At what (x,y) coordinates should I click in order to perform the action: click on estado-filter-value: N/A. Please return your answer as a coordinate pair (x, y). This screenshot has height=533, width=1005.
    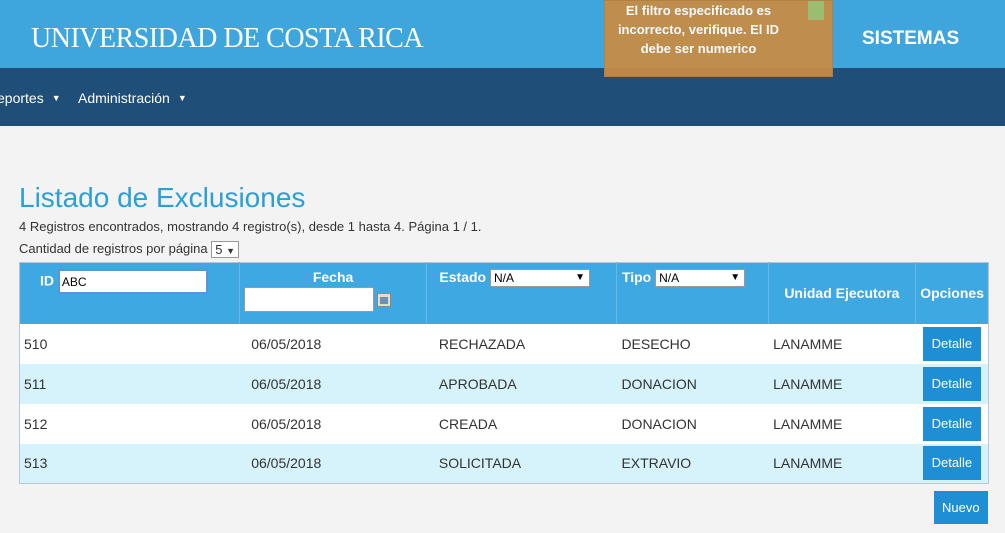
    Looking at the image, I should click on (503, 278).